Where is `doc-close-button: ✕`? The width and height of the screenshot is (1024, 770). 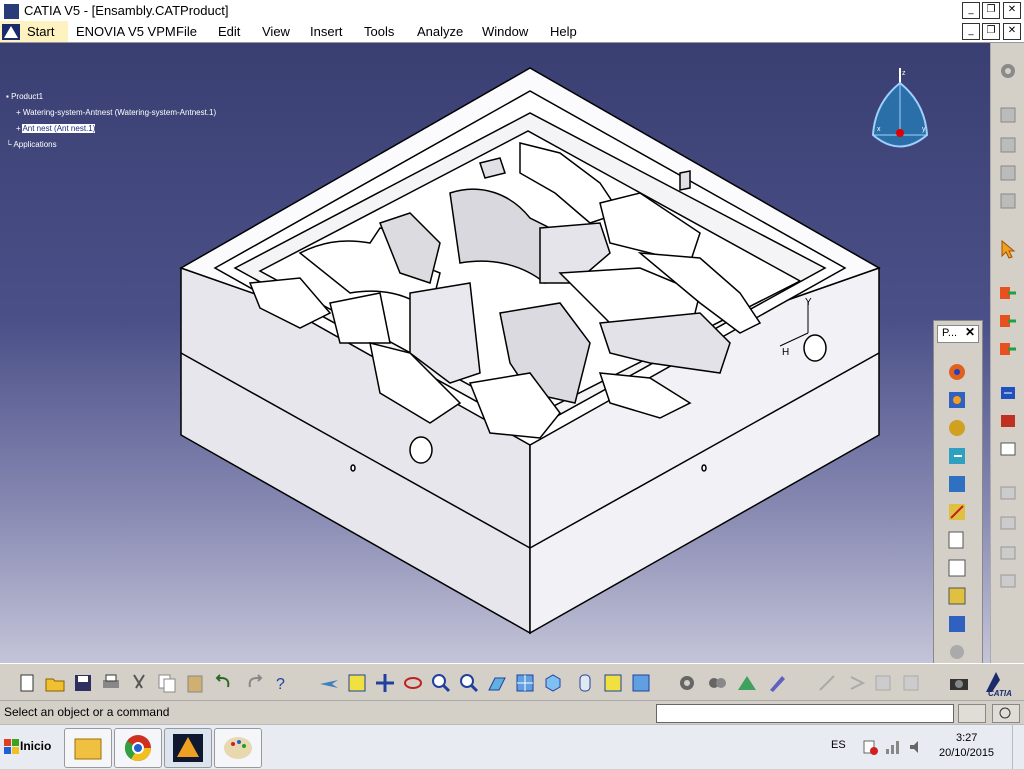 doc-close-button: ✕ is located at coordinates (1012, 31).